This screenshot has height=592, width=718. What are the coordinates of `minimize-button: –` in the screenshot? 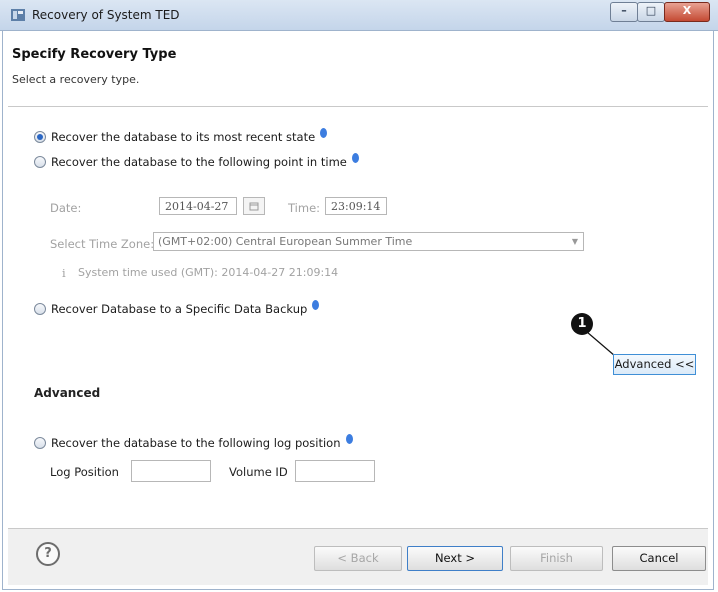 It's located at (624, 12).